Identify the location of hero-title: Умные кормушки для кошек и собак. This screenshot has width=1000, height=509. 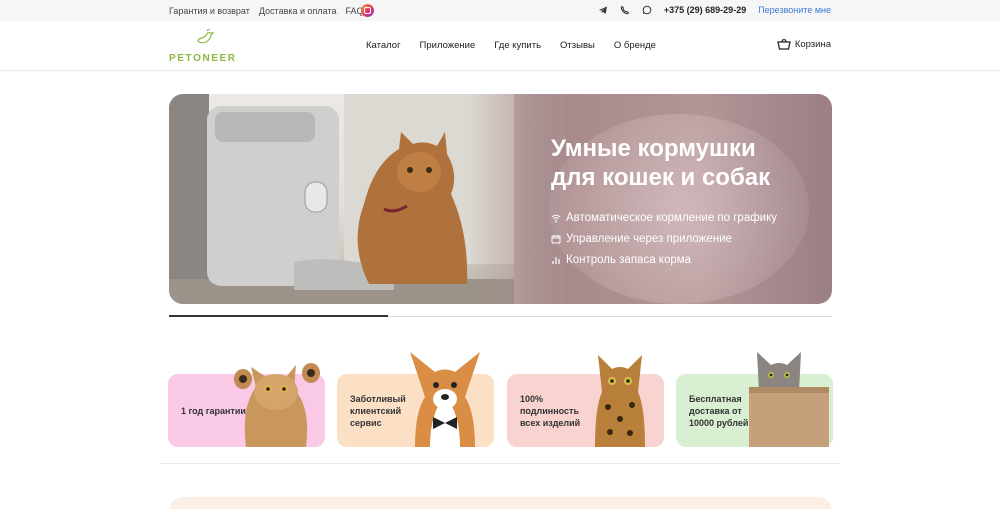
(681, 163).